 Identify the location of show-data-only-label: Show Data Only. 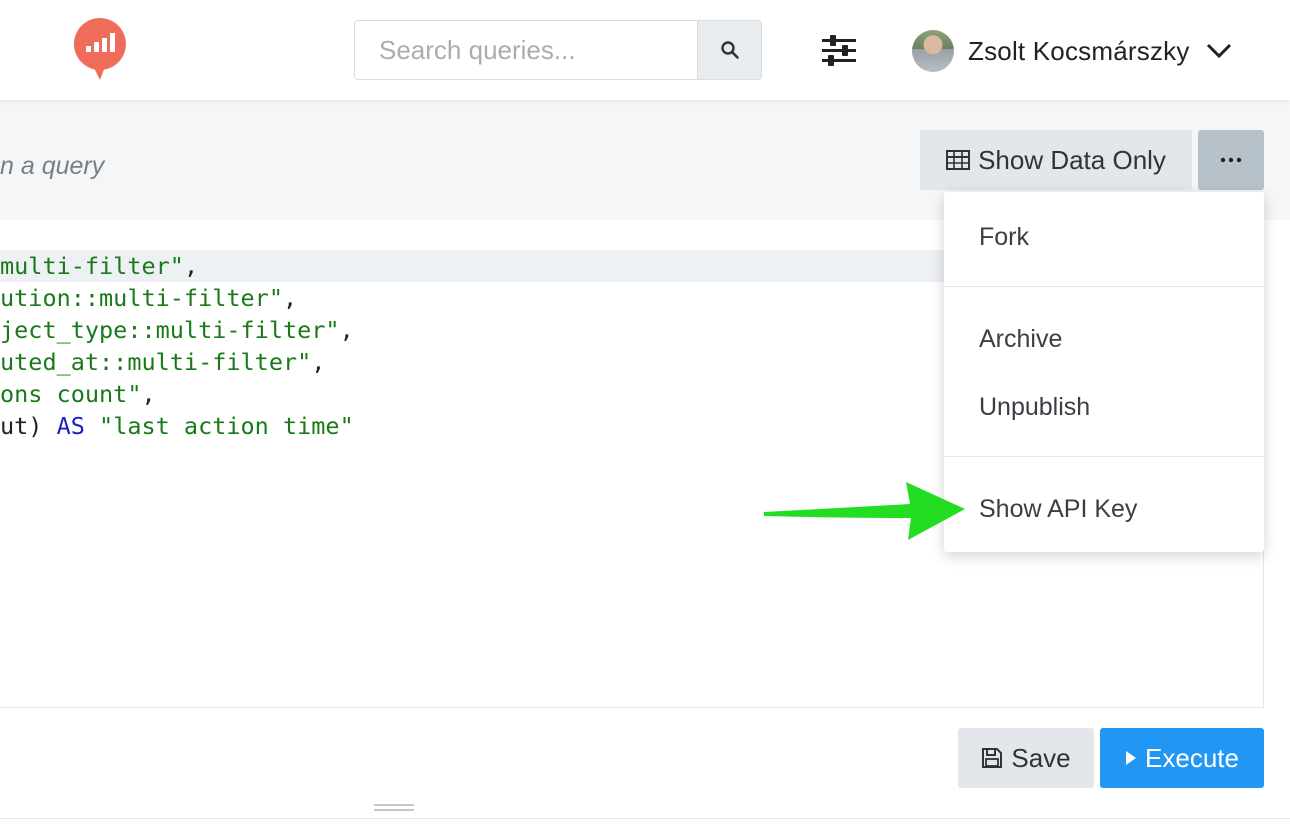
(1072, 159).